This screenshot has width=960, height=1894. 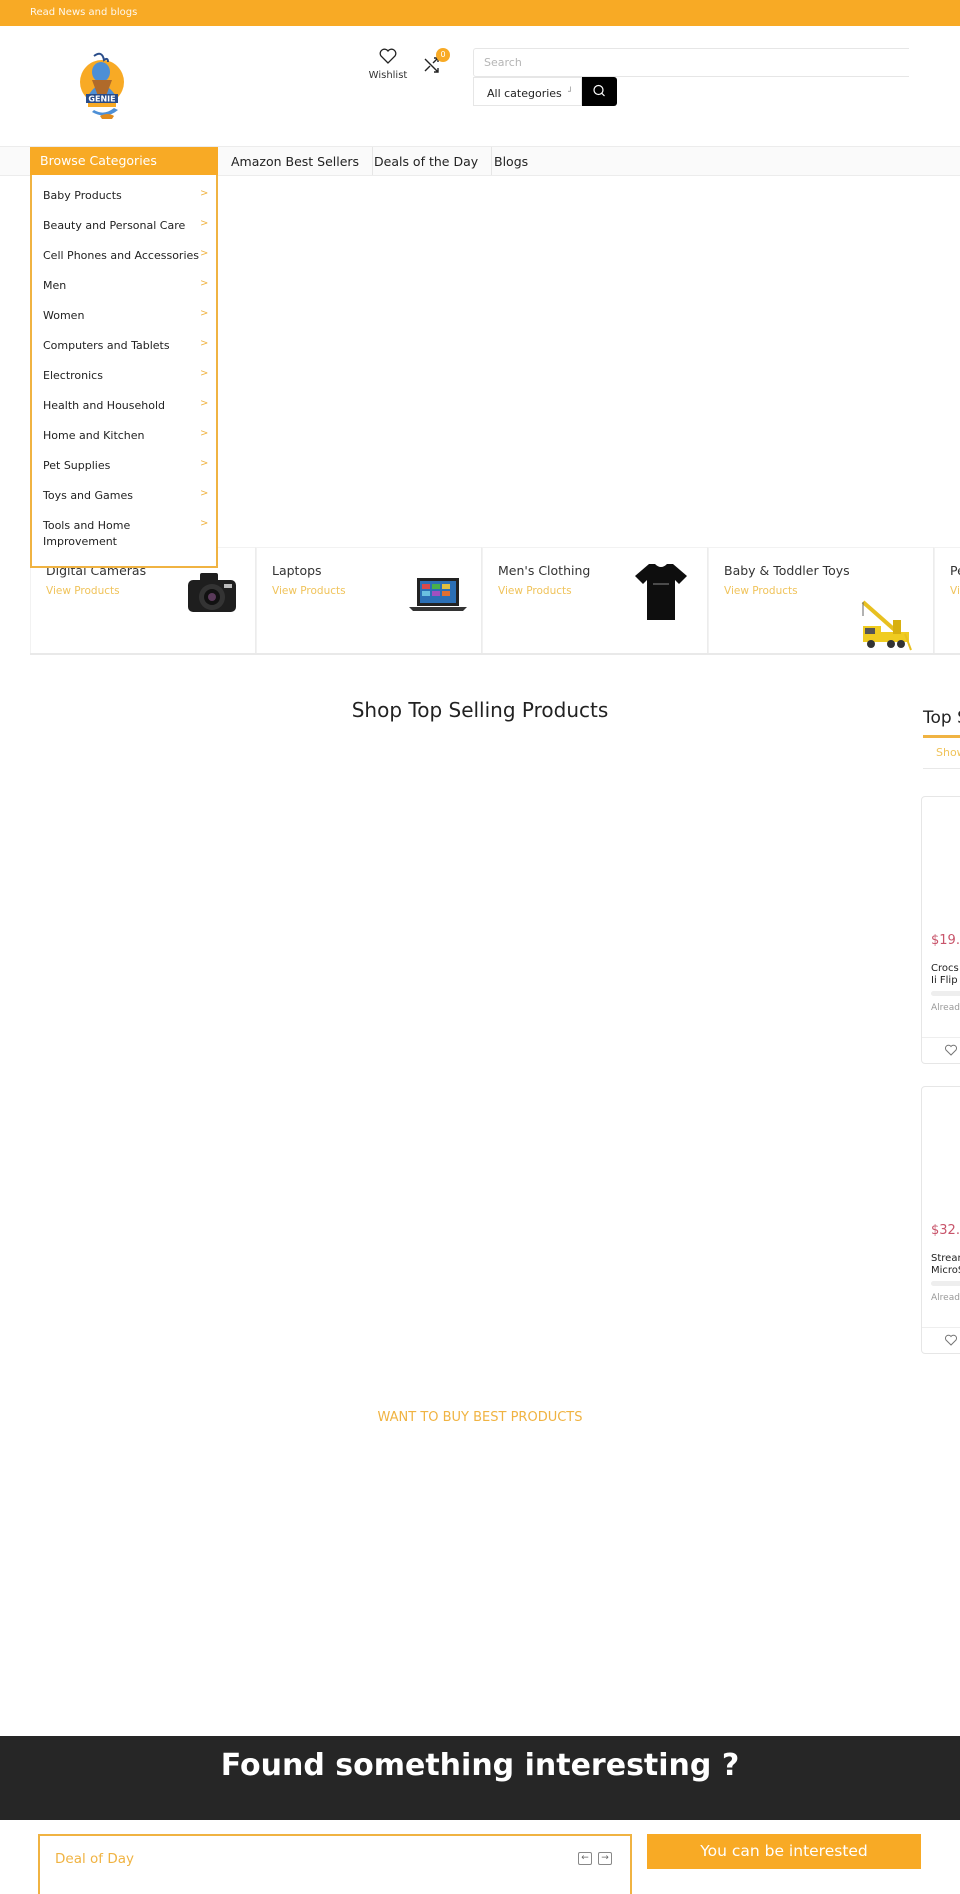 What do you see at coordinates (945, 940) in the screenshot?
I see `product-price: $19.9` at bounding box center [945, 940].